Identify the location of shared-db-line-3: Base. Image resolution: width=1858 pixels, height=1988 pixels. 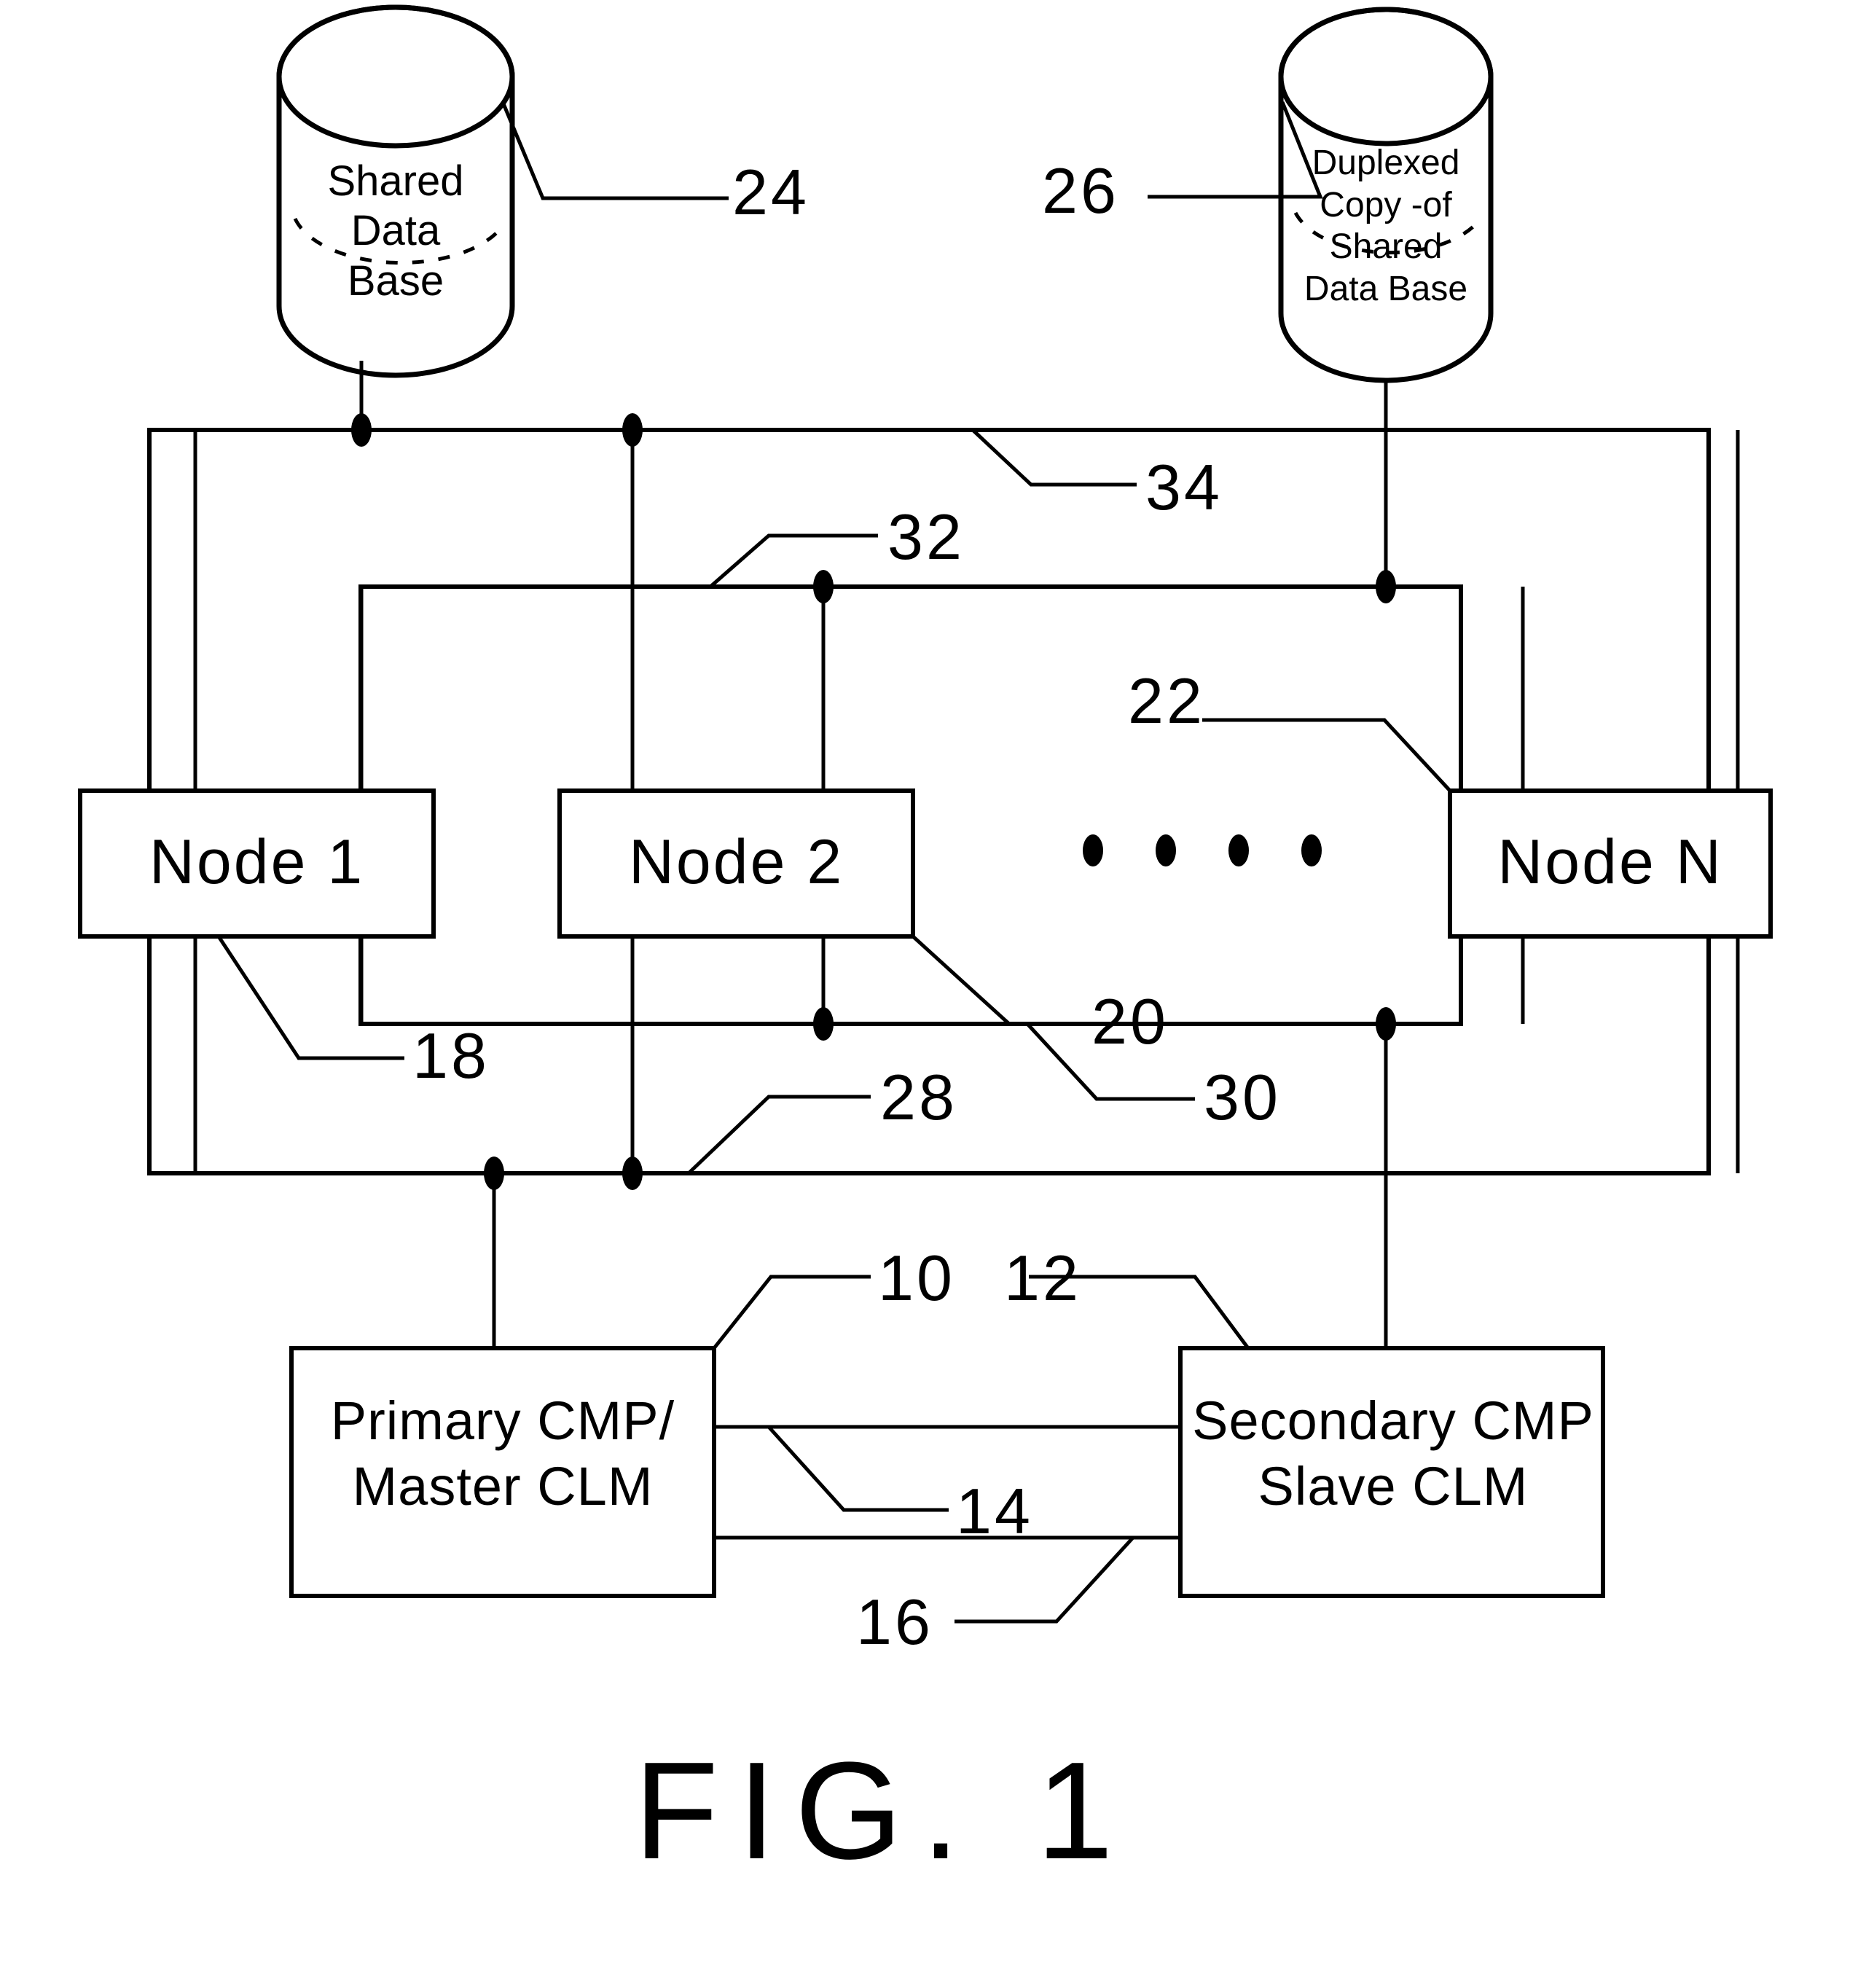
(395, 281).